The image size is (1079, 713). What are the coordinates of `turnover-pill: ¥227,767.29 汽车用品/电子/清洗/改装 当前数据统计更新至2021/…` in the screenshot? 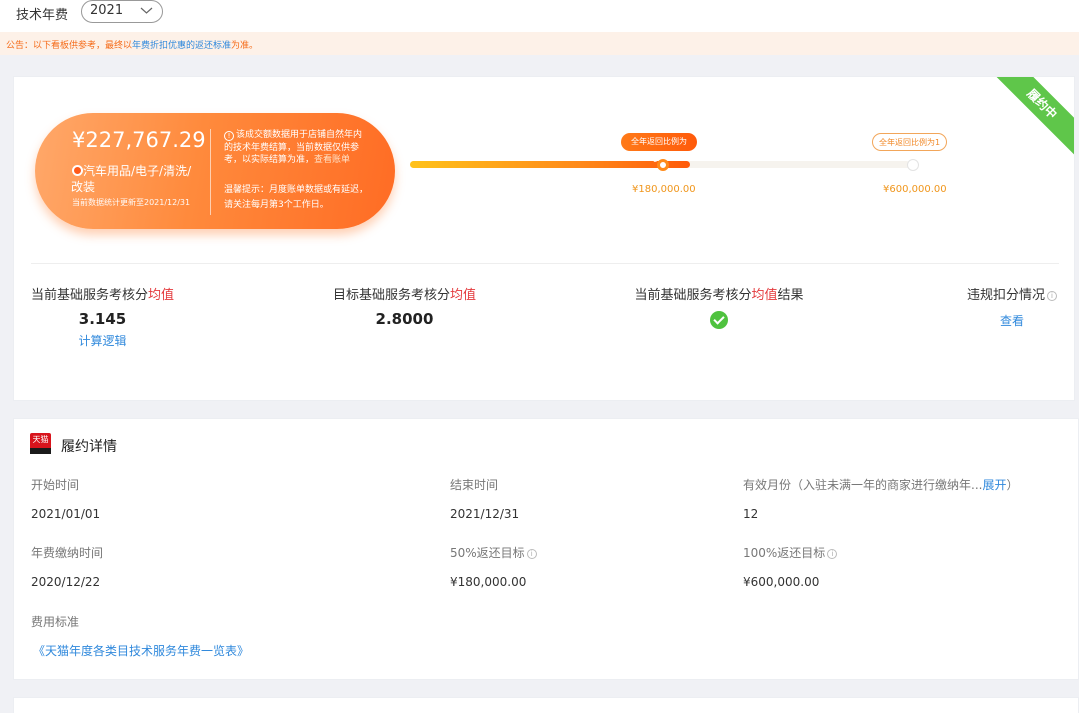 It's located at (215, 171).